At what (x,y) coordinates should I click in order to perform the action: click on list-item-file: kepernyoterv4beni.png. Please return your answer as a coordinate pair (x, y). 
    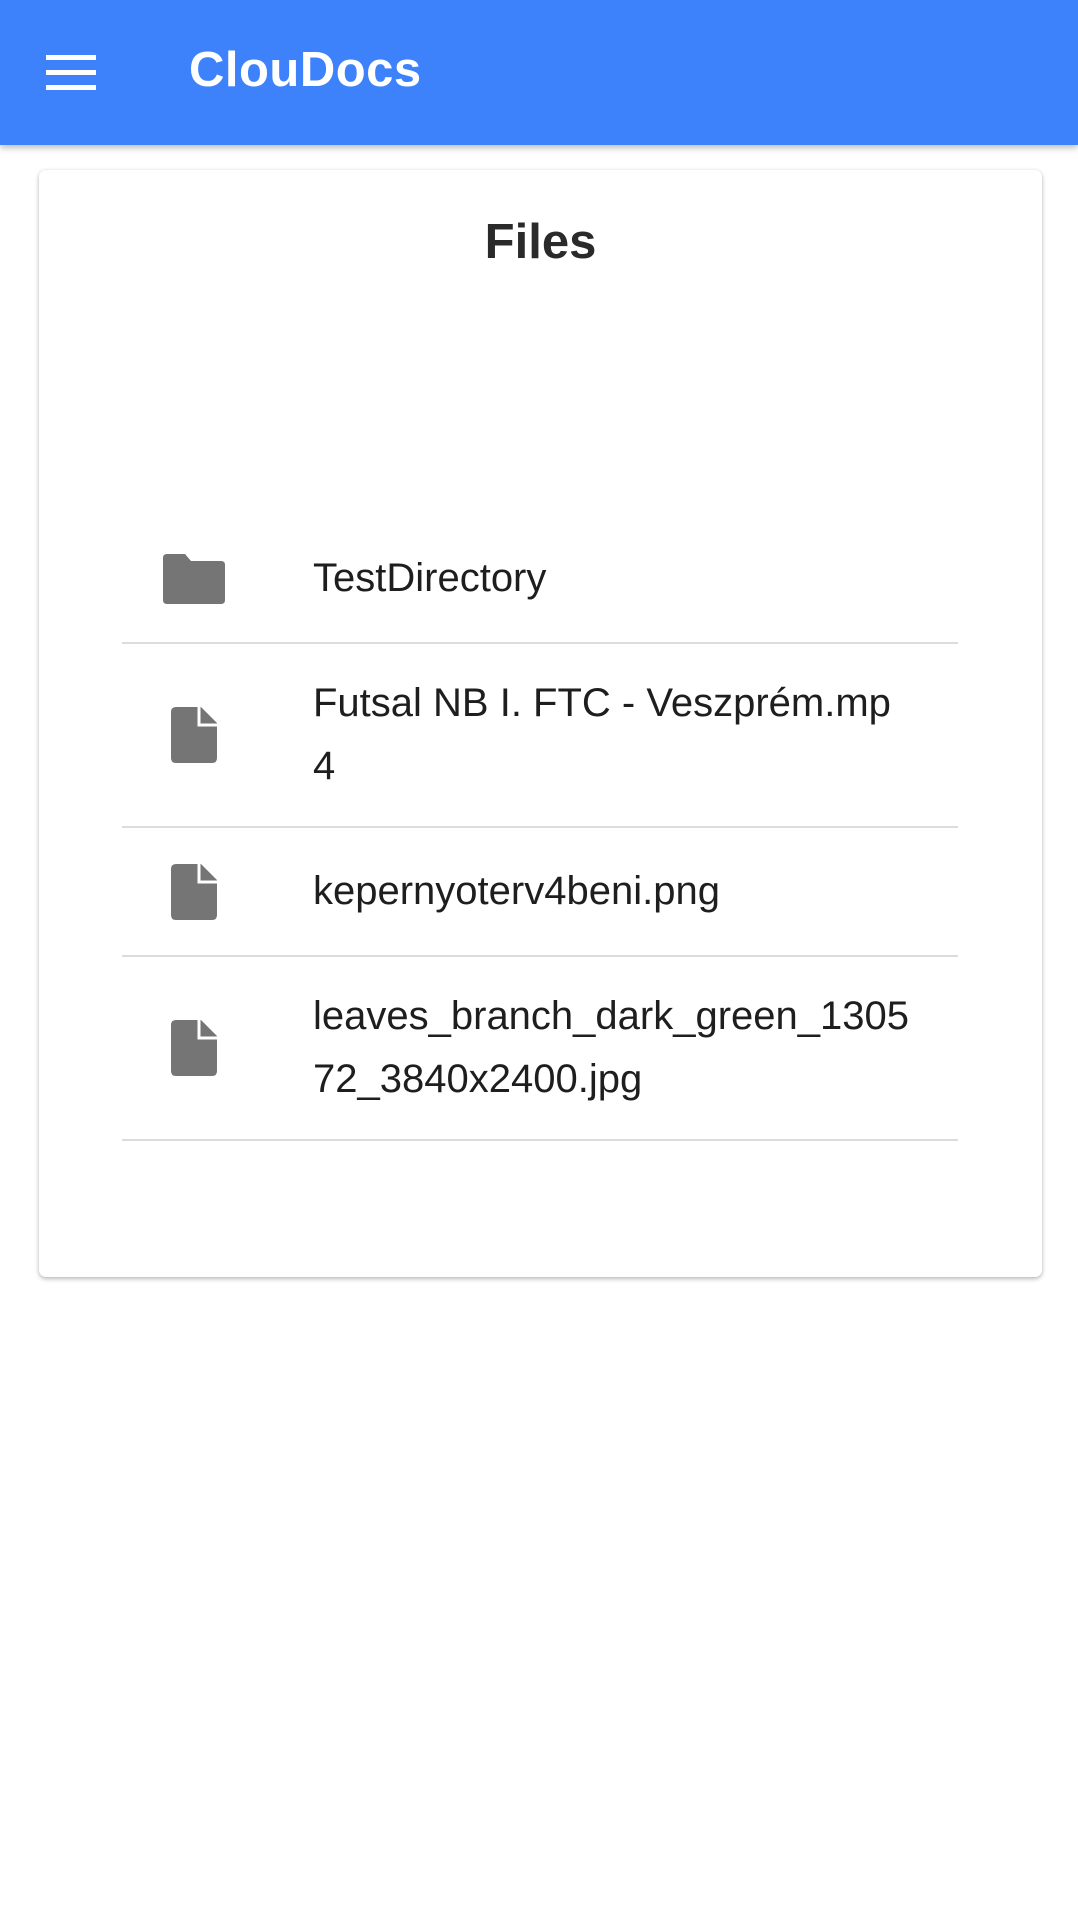
    Looking at the image, I should click on (540, 892).